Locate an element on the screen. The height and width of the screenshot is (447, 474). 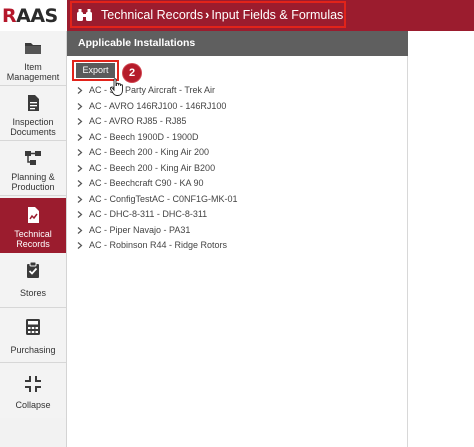
sidebar-item-label: Inspection is located at coordinates (33, 122).